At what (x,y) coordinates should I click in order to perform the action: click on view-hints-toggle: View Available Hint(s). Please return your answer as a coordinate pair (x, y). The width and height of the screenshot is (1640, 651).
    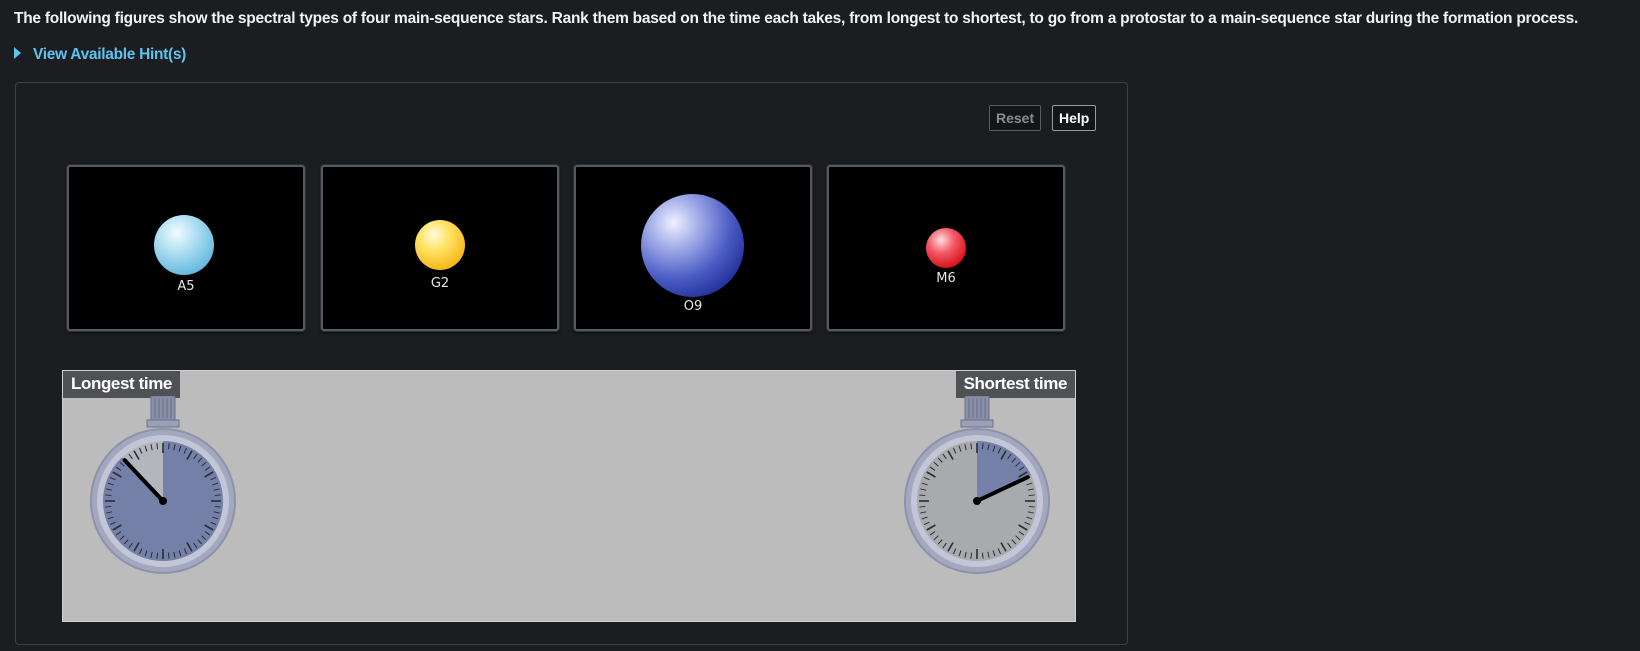
    Looking at the image, I should click on (100, 55).